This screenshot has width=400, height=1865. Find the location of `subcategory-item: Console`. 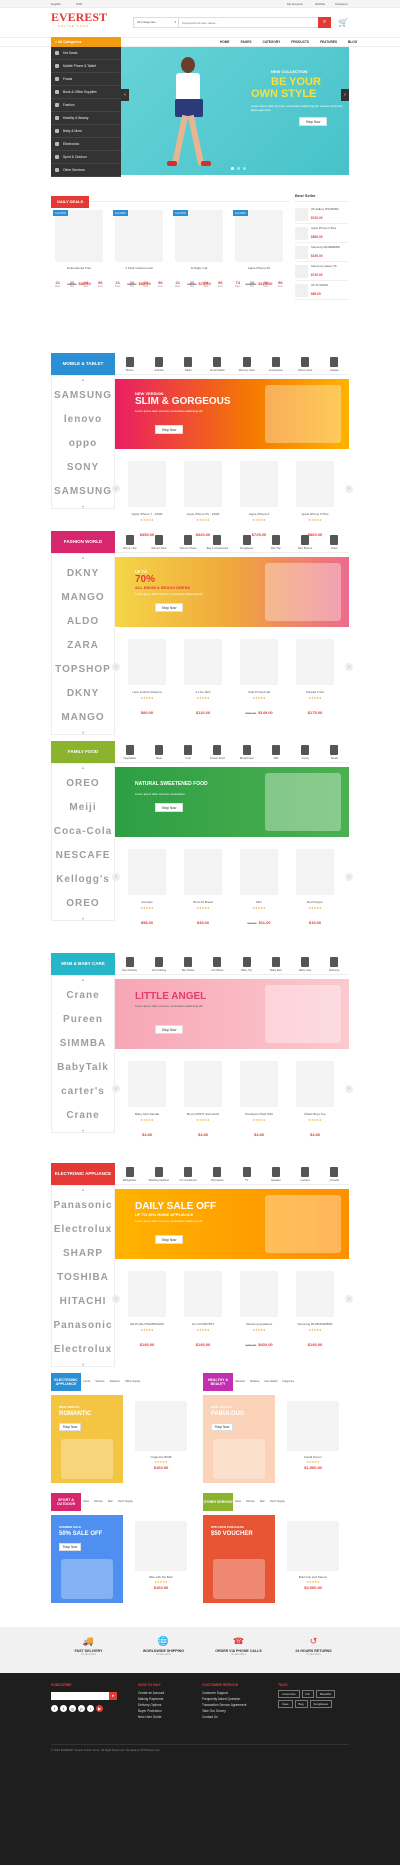

subcategory-item: Console is located at coordinates (334, 1173).